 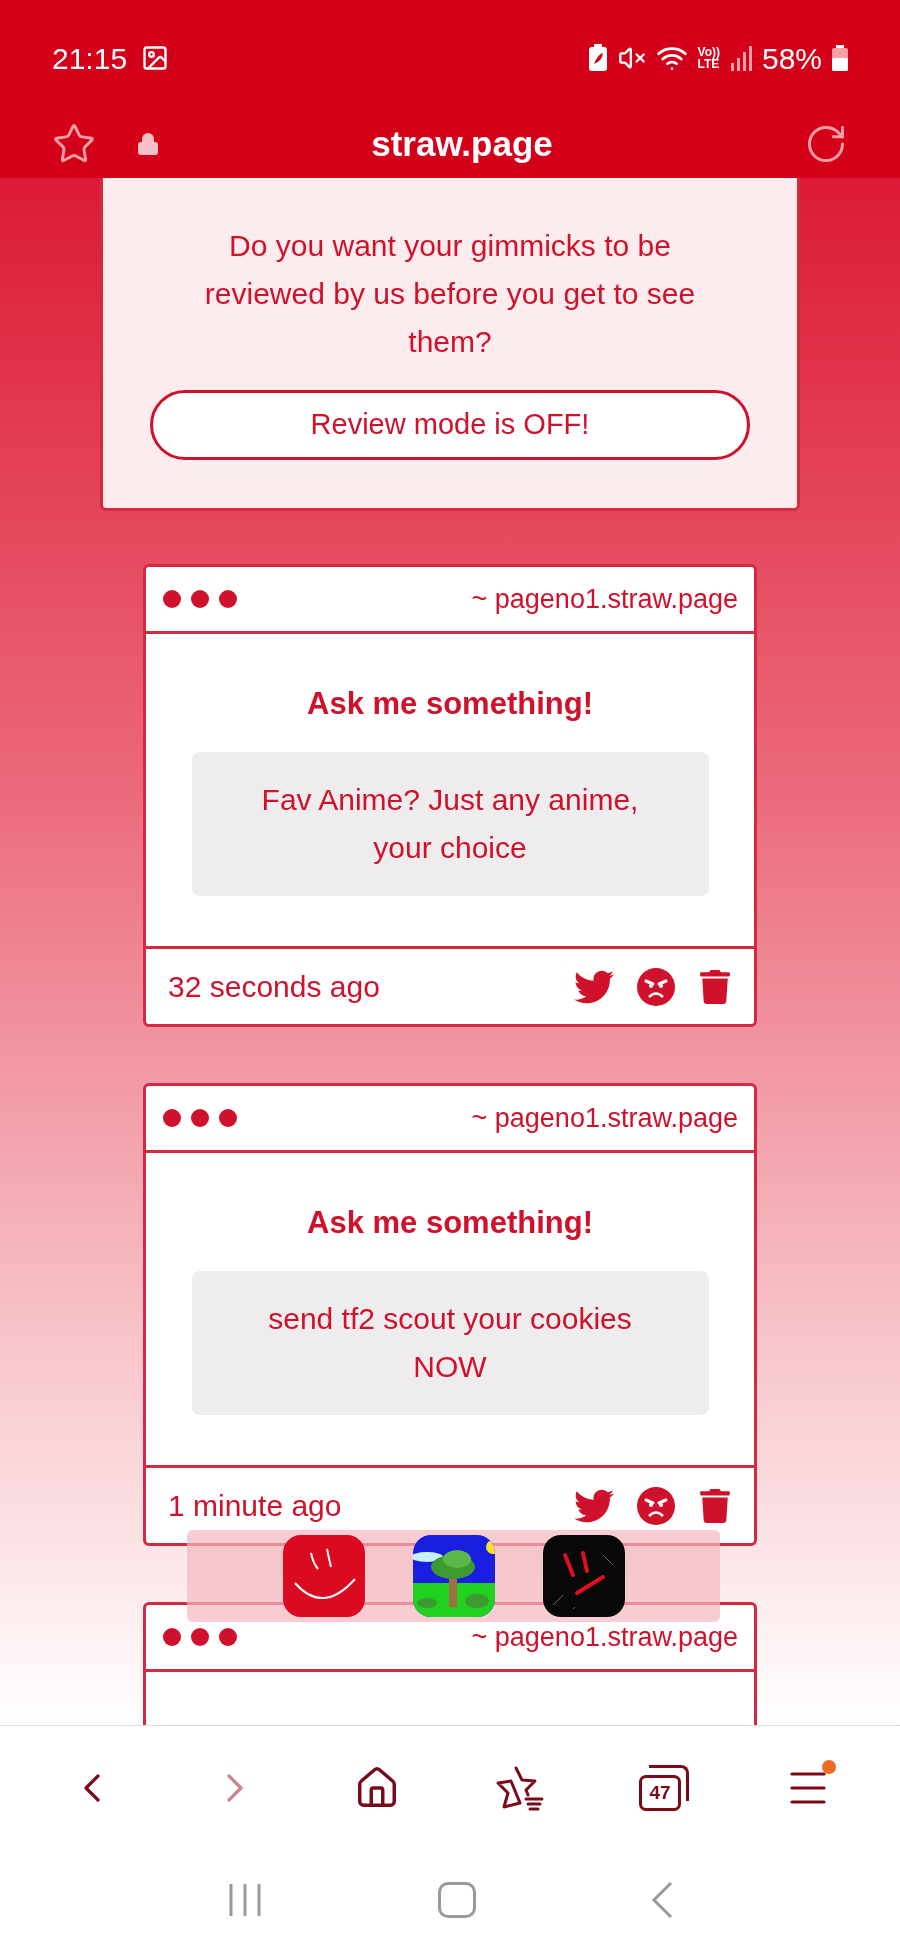 What do you see at coordinates (274, 986) in the screenshot?
I see `timestamp: 32 seconds ago` at bounding box center [274, 986].